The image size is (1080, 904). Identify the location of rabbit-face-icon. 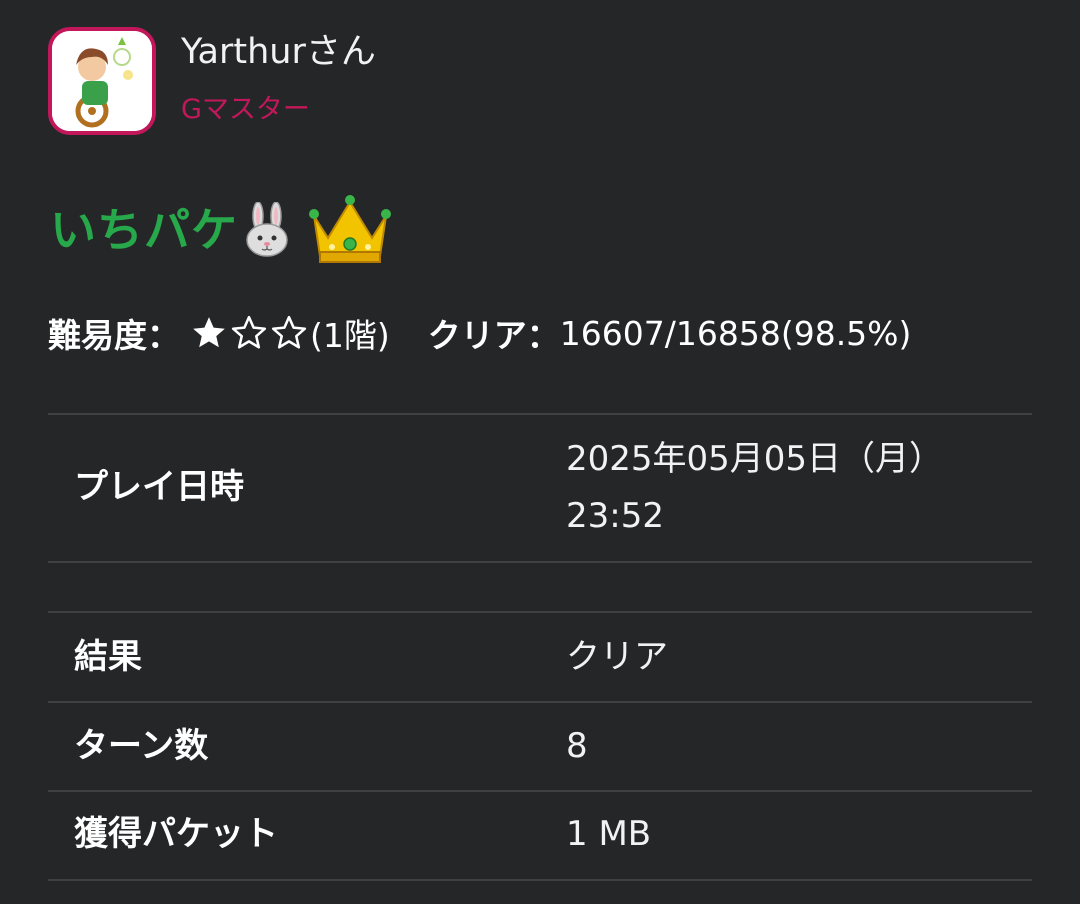
(267, 229).